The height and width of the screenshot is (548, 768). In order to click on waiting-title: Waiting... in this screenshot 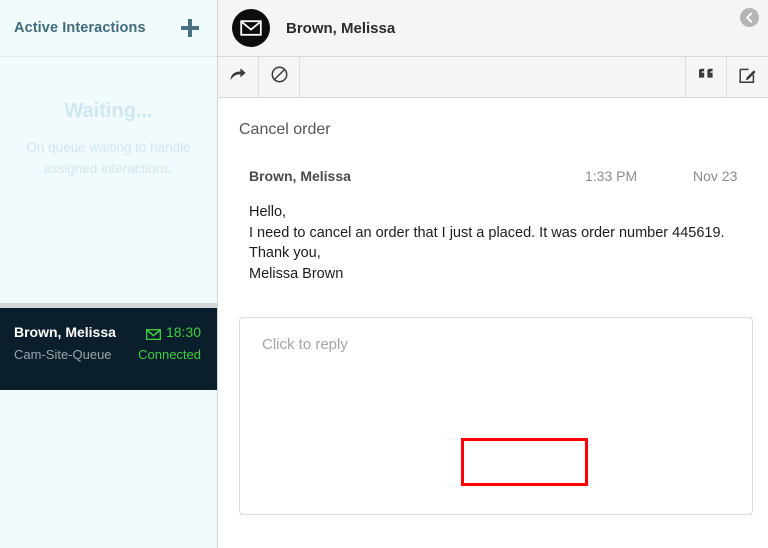, I will do `click(108, 111)`.